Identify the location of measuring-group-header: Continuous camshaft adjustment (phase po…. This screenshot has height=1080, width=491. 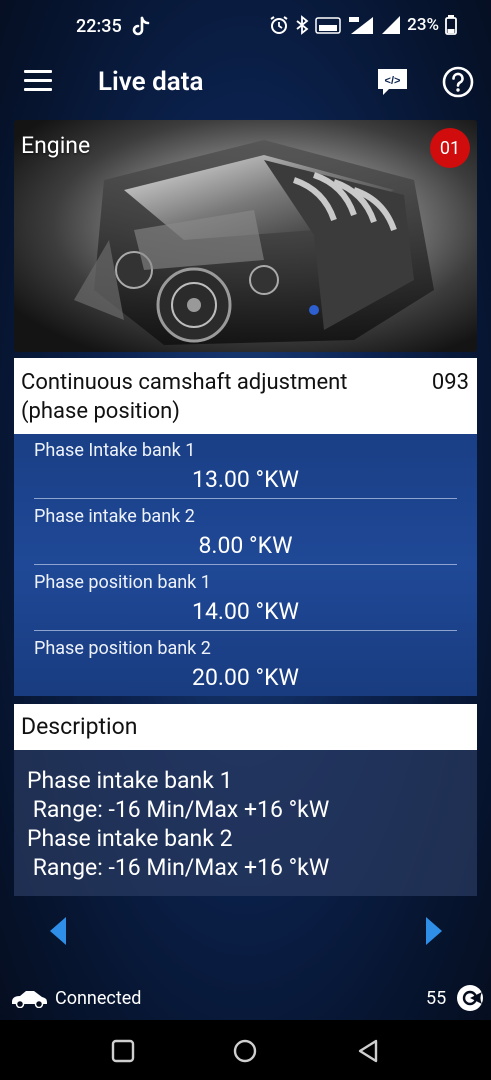
(245, 396).